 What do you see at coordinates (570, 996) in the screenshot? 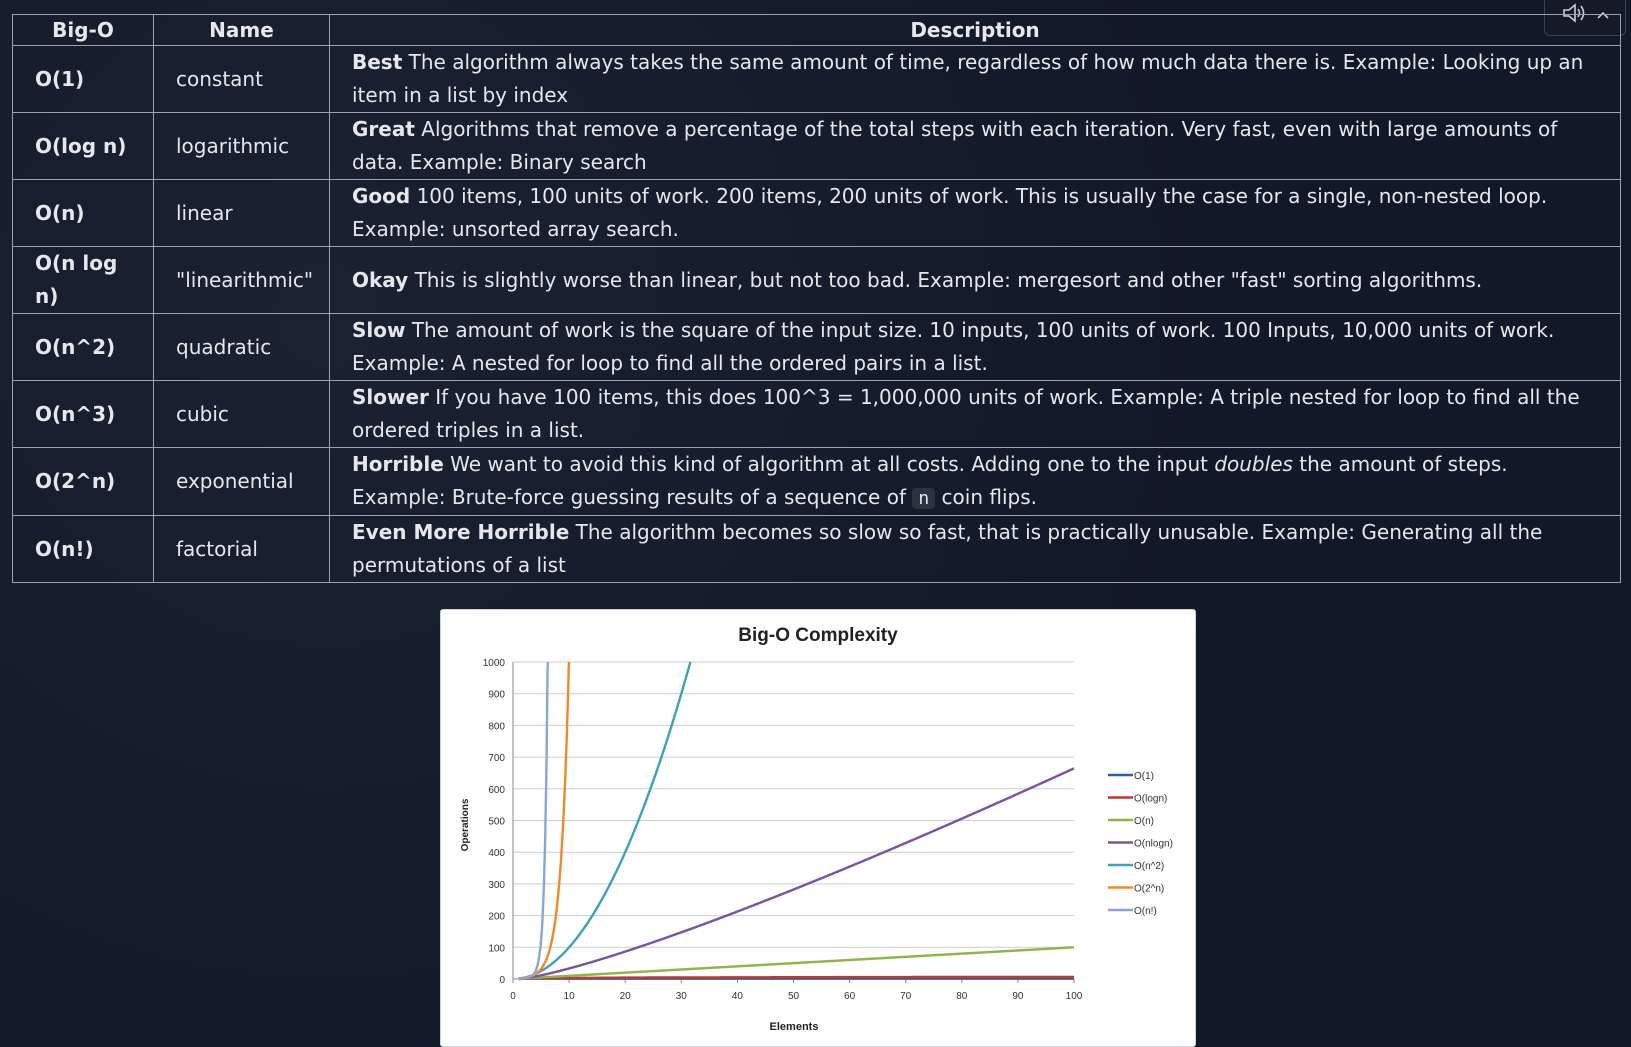
I see `x-tick-label: 10` at bounding box center [570, 996].